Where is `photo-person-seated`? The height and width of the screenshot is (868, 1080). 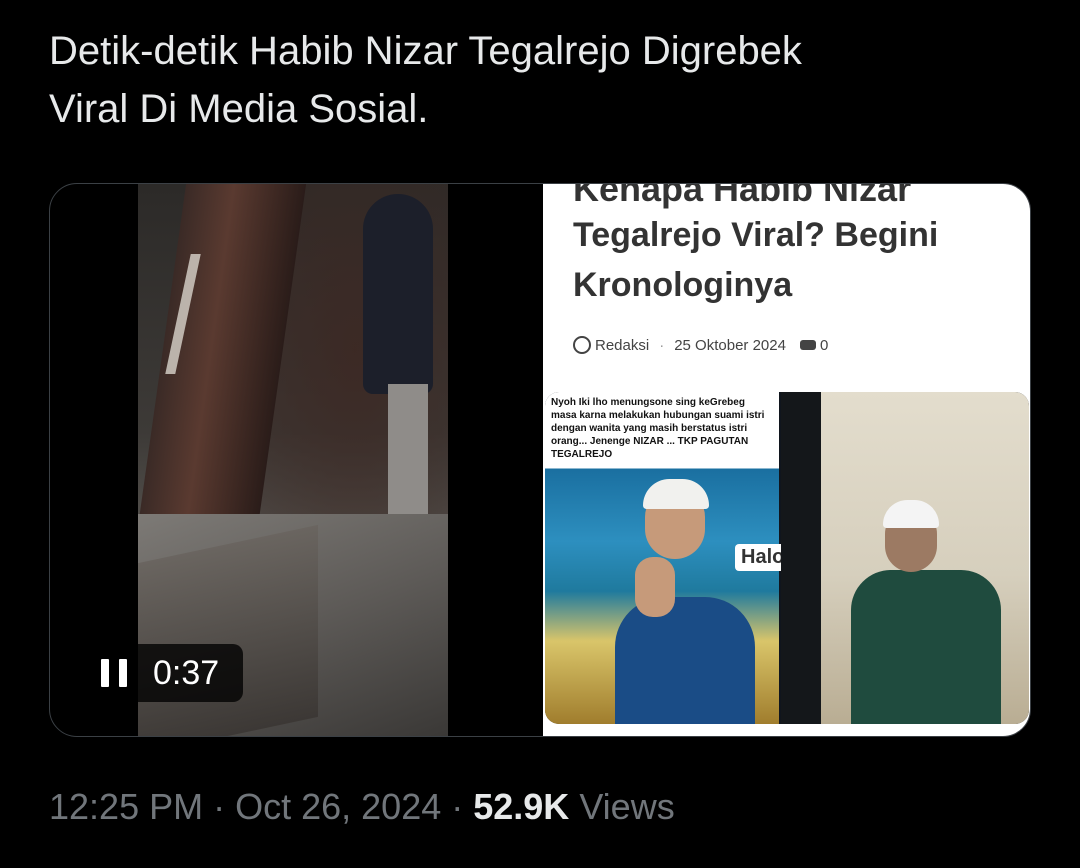 photo-person-seated is located at coordinates (926, 612).